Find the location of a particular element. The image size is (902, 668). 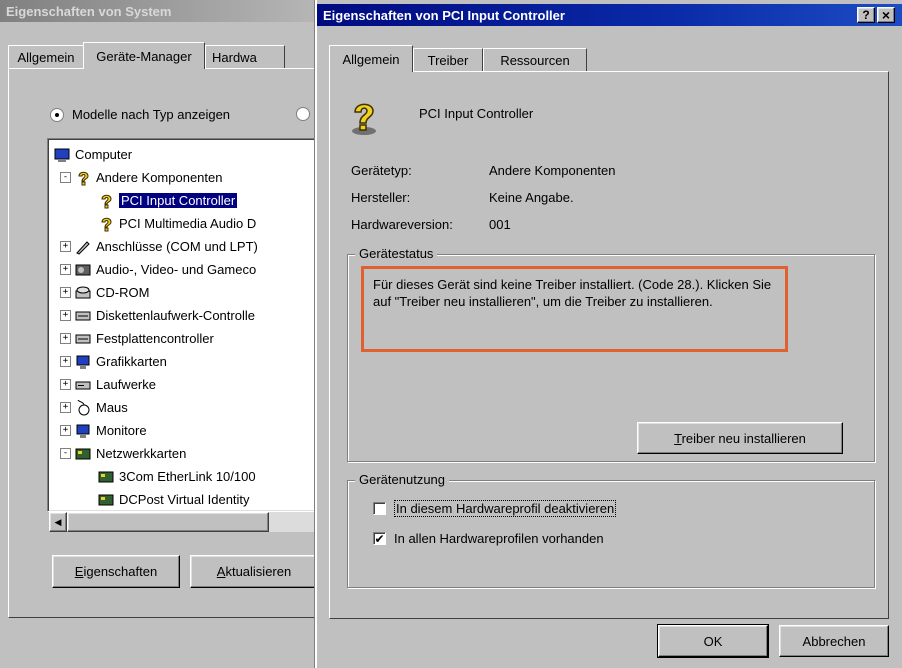

radio-label: Modelle nach Typ anzeigen is located at coordinates (151, 114).